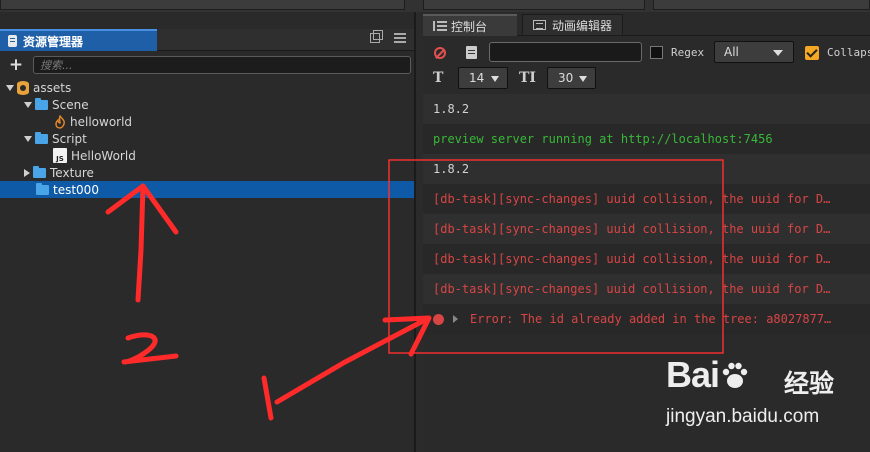 This screenshot has width=870, height=452. I want to click on console-font-toolbar: T 14 TI 30, so click(646, 79).